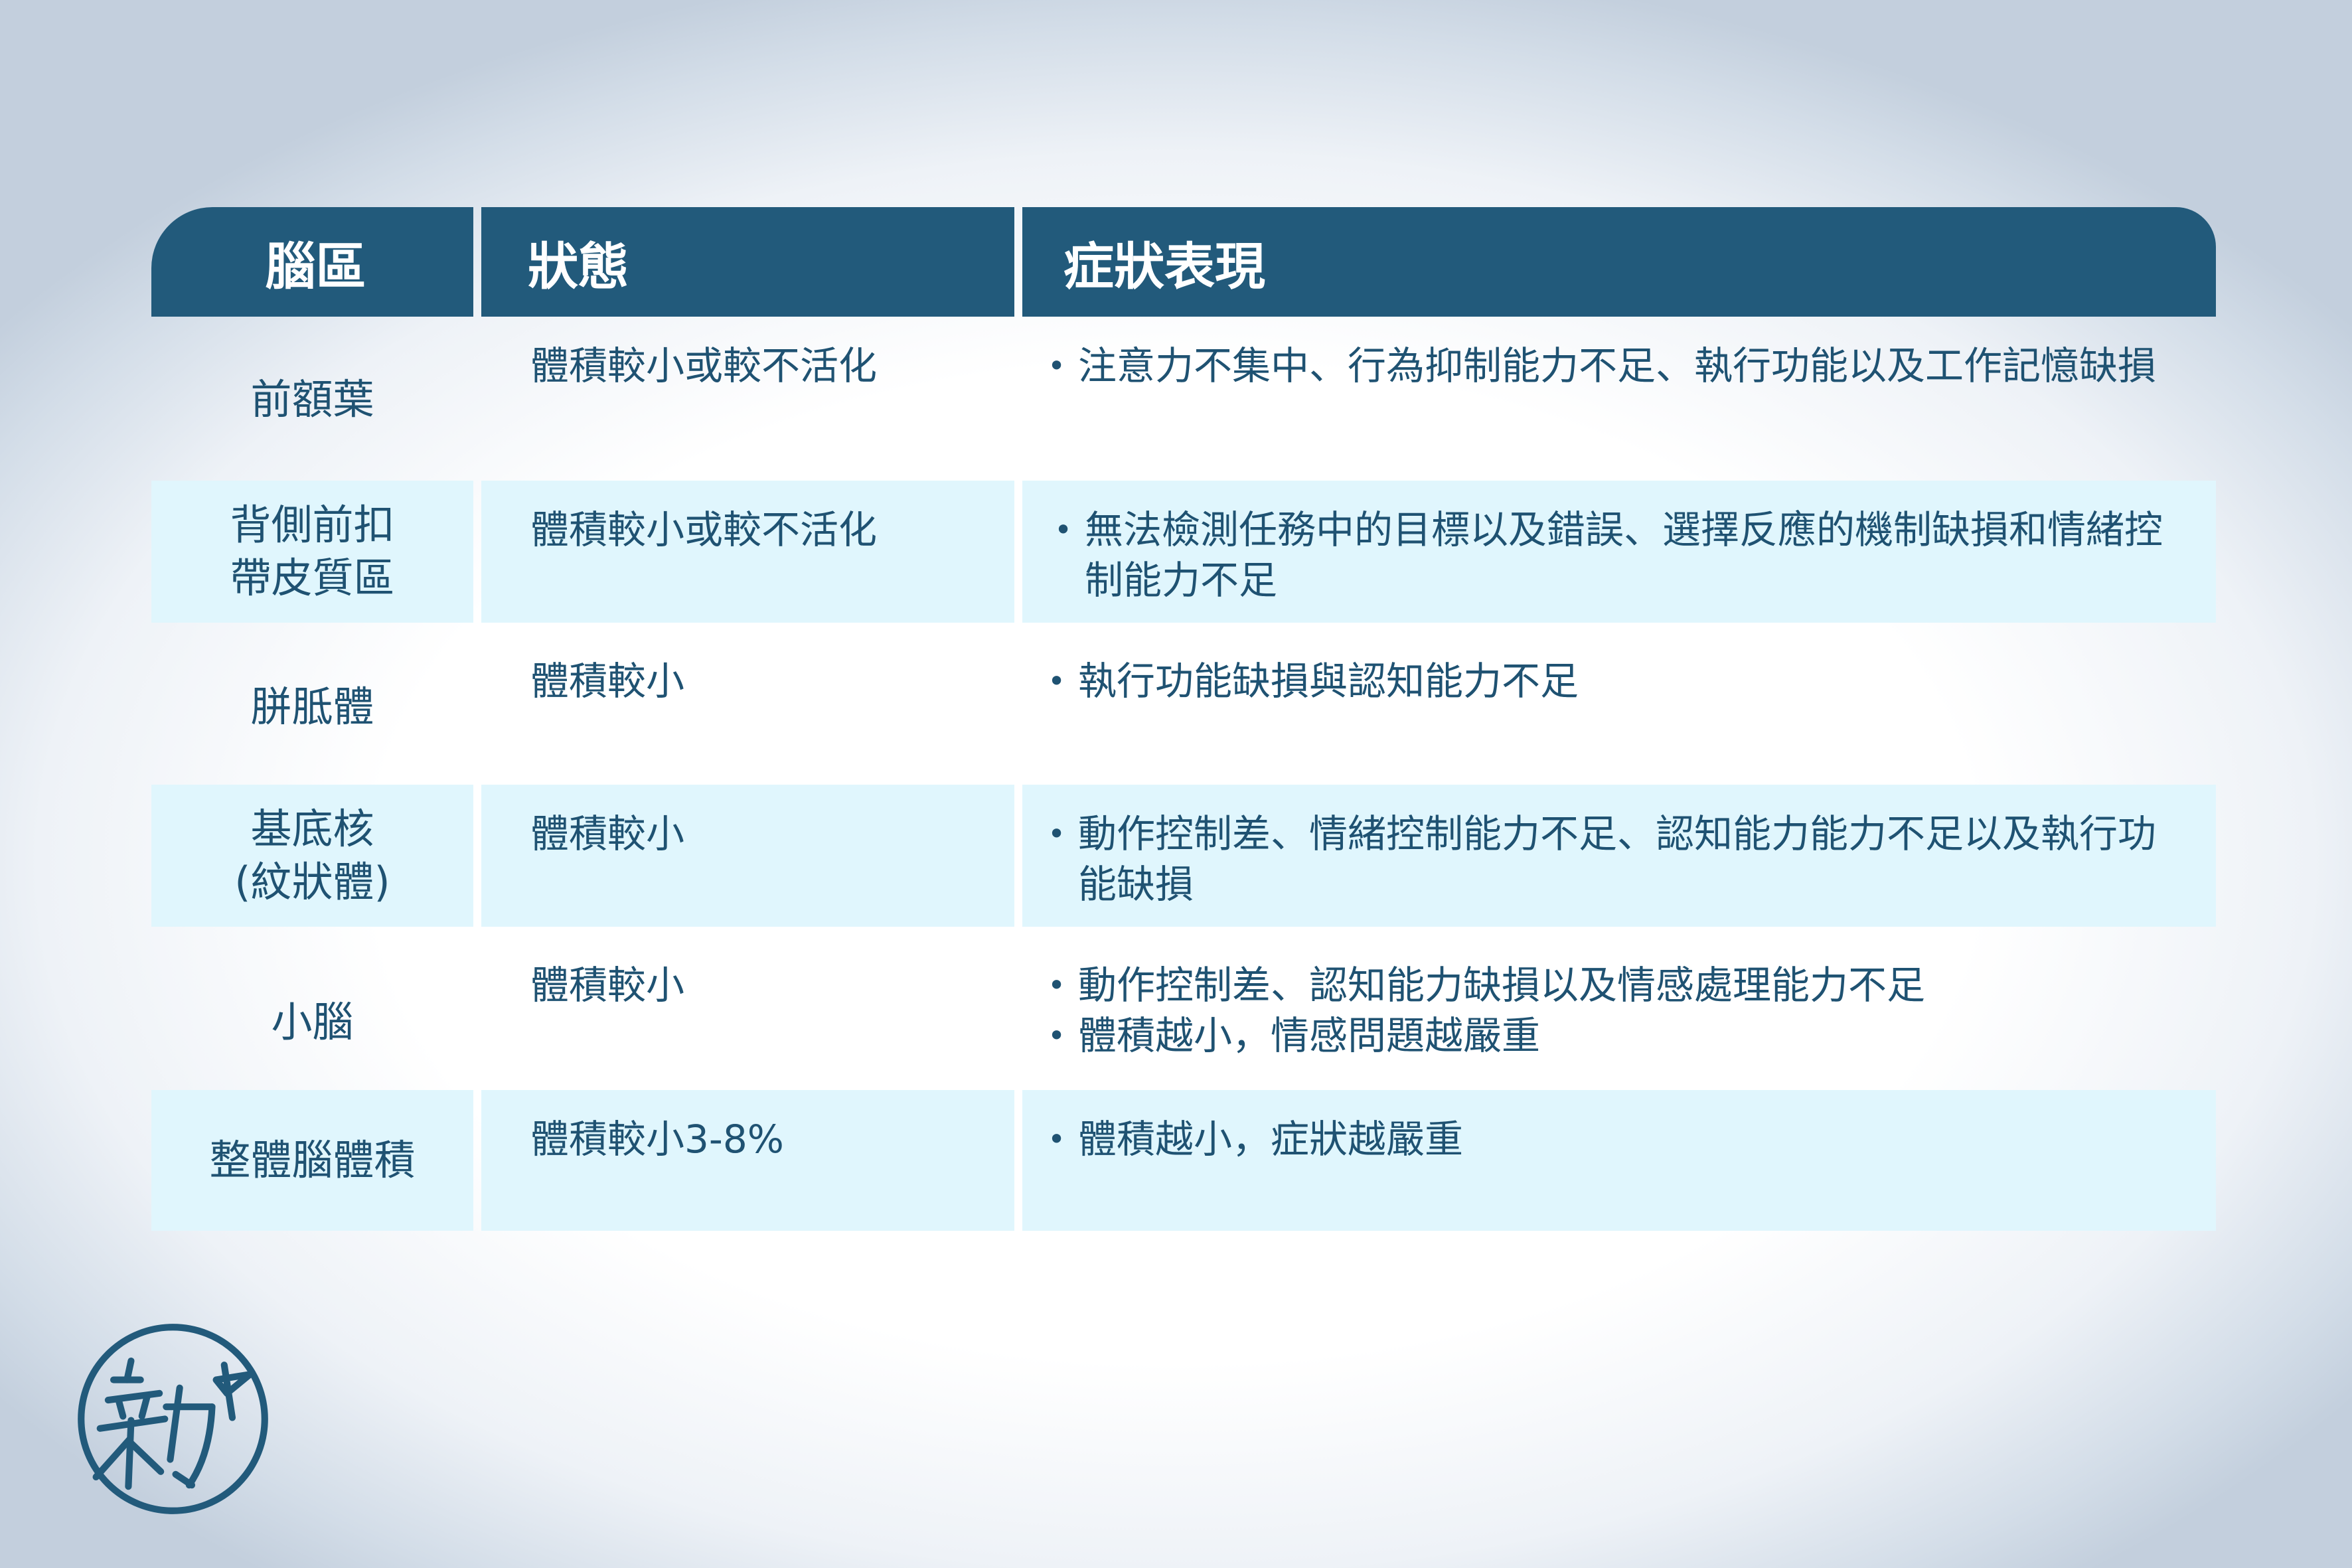 This screenshot has width=2352, height=1568. What do you see at coordinates (1618, 1035) in the screenshot?
I see `symptom-item: • 體積越小，情感問題越嚴重` at bounding box center [1618, 1035].